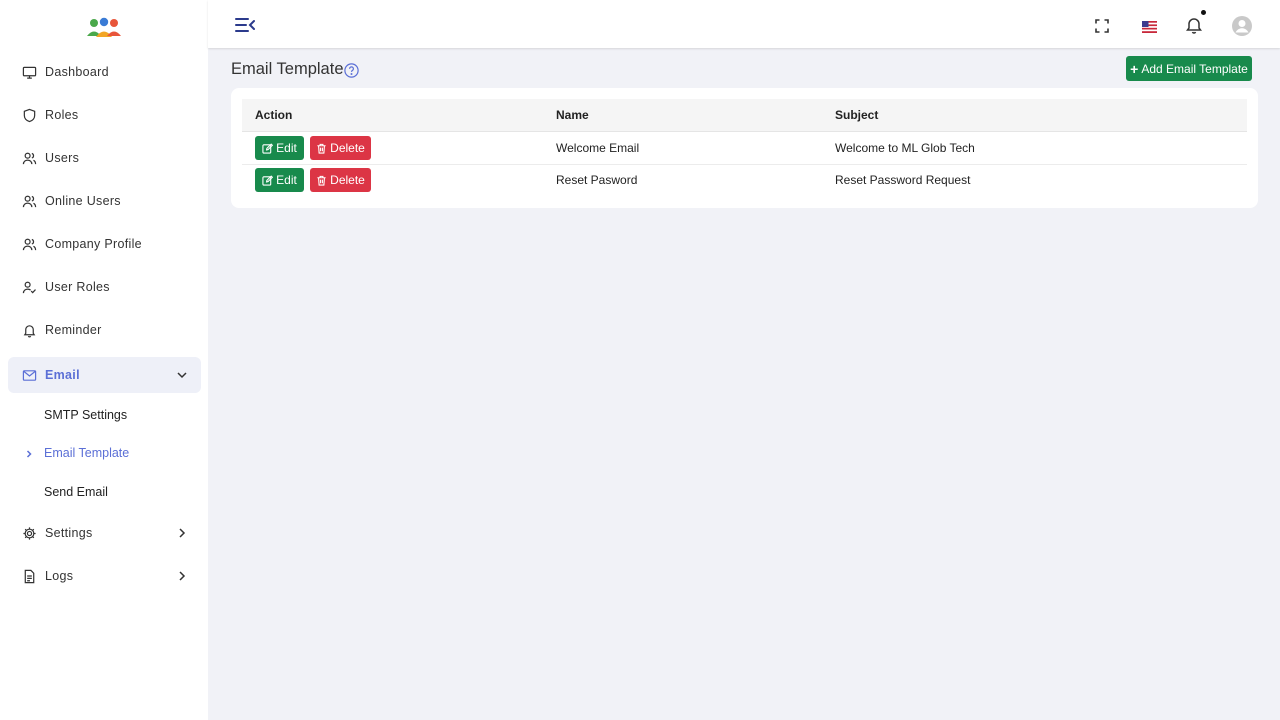 This screenshot has width=1280, height=720. What do you see at coordinates (83, 201) in the screenshot?
I see `sidebar-item-label: Online Users` at bounding box center [83, 201].